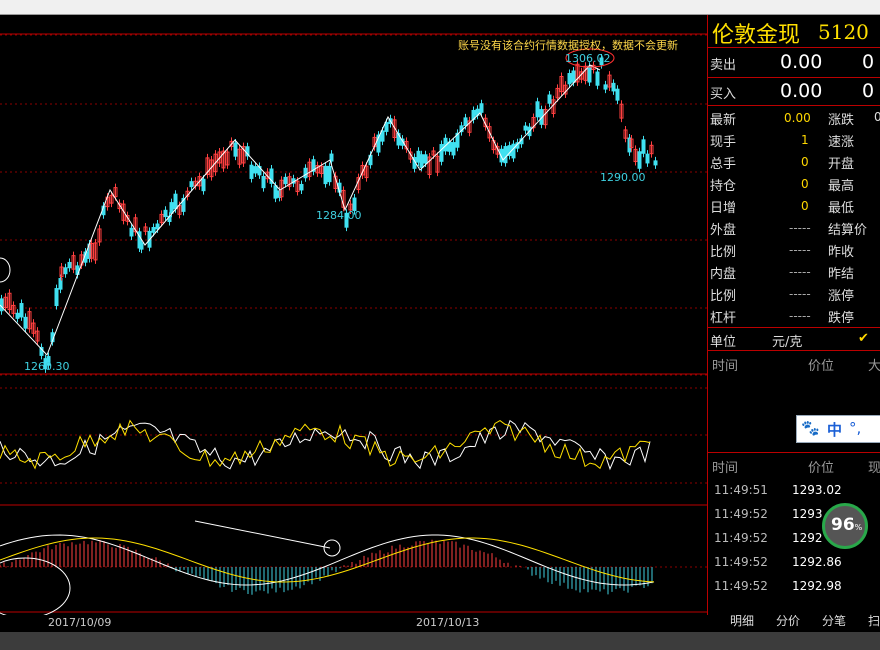 This screenshot has width=880, height=650. What do you see at coordinates (817, 586) in the screenshot?
I see `tick-price: 1292.98` at bounding box center [817, 586].